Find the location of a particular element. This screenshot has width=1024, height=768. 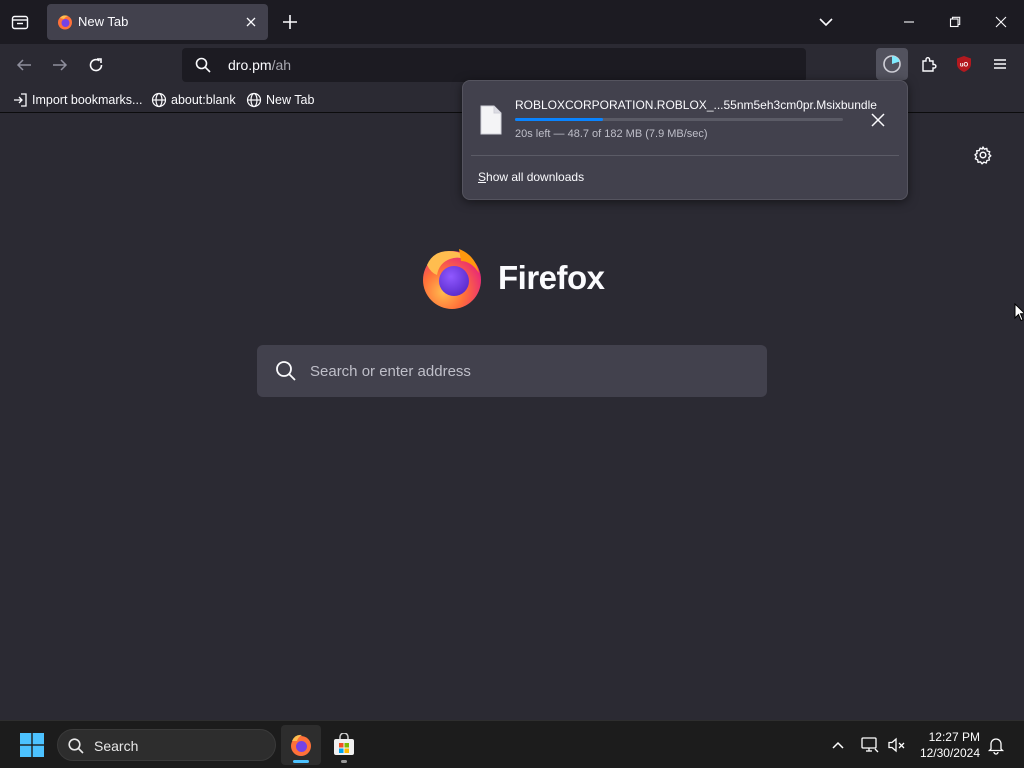

download-status: 20s left — 48.7 of 182 MB (7.9 MB/sec) is located at coordinates (611, 134).